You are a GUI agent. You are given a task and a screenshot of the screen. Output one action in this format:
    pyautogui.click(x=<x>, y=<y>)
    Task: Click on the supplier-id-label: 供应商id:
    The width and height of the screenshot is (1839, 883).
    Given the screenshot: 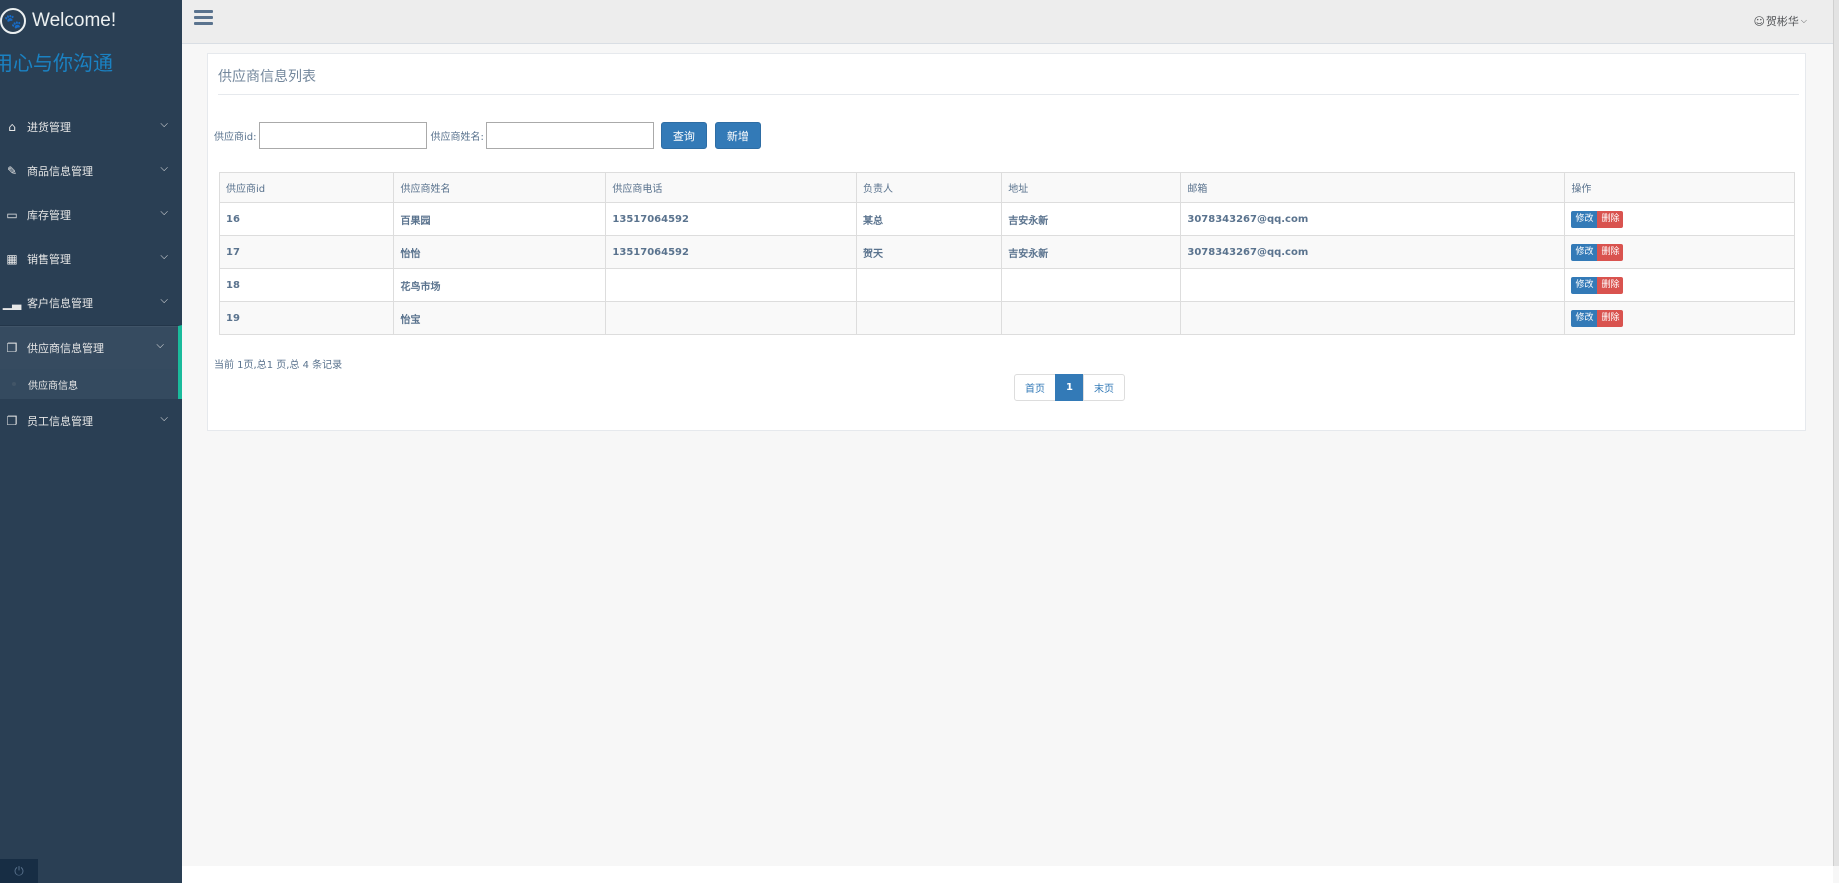 What is the action you would take?
    pyautogui.click(x=235, y=137)
    